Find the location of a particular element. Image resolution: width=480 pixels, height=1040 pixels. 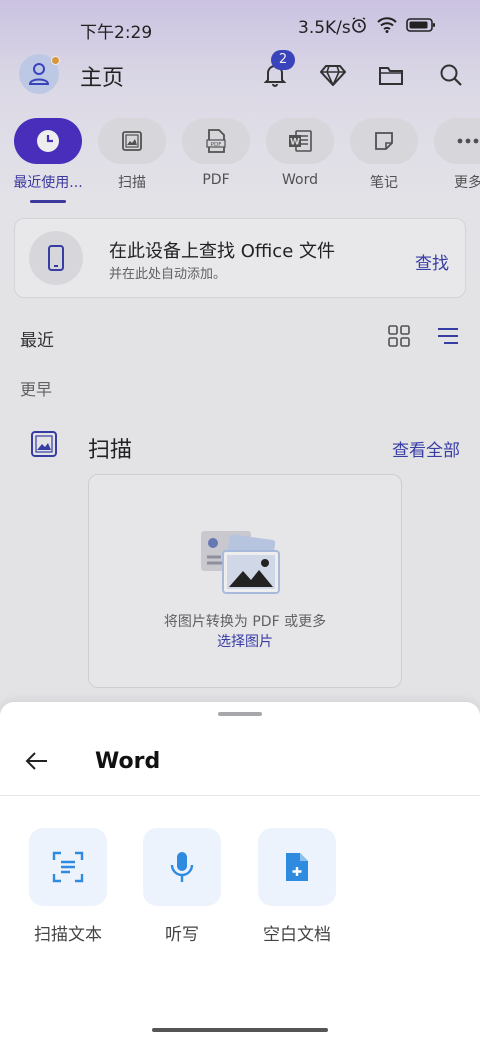

chip-recent-bg is located at coordinates (48, 141).